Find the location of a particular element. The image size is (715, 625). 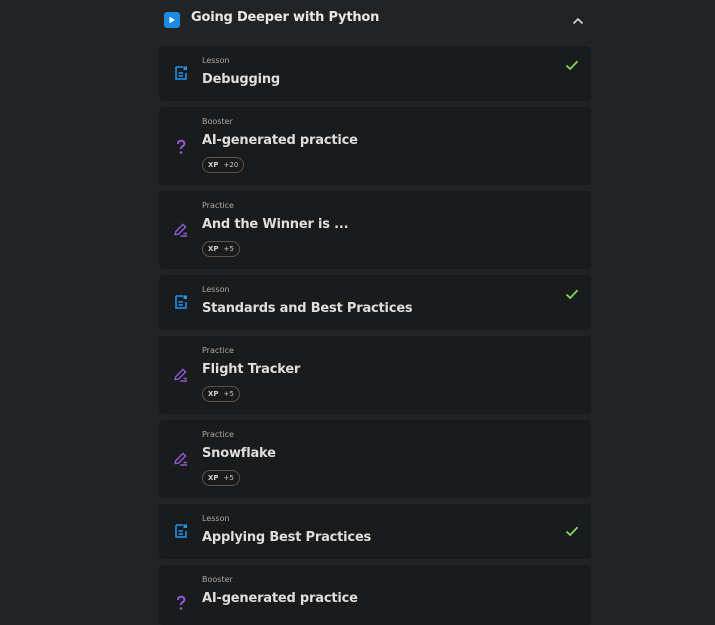

xp-badge: XP +20 is located at coordinates (223, 165).